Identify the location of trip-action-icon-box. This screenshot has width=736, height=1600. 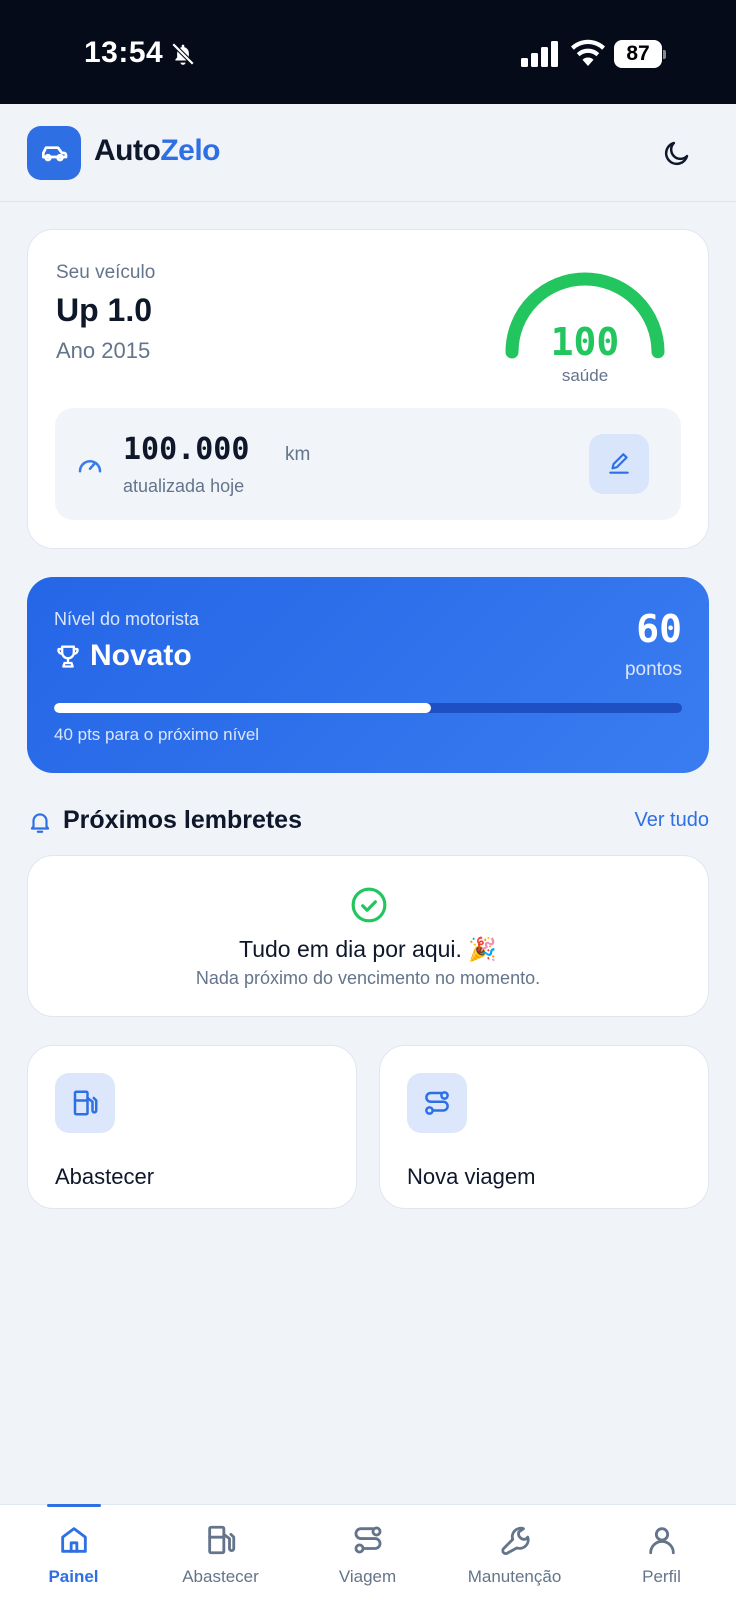
(437, 1103).